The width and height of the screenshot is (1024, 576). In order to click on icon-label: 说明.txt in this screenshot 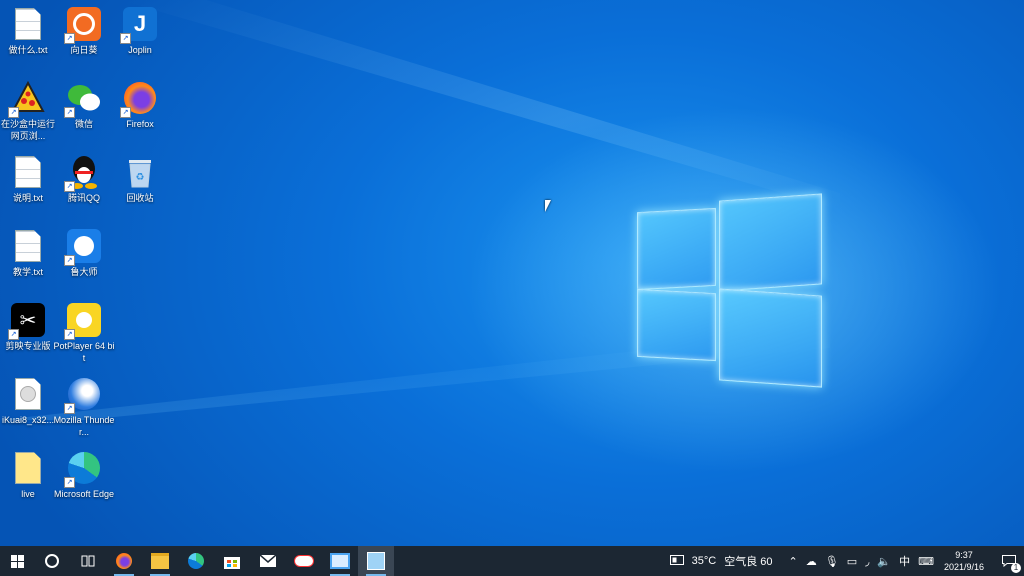, I will do `click(27, 198)`.